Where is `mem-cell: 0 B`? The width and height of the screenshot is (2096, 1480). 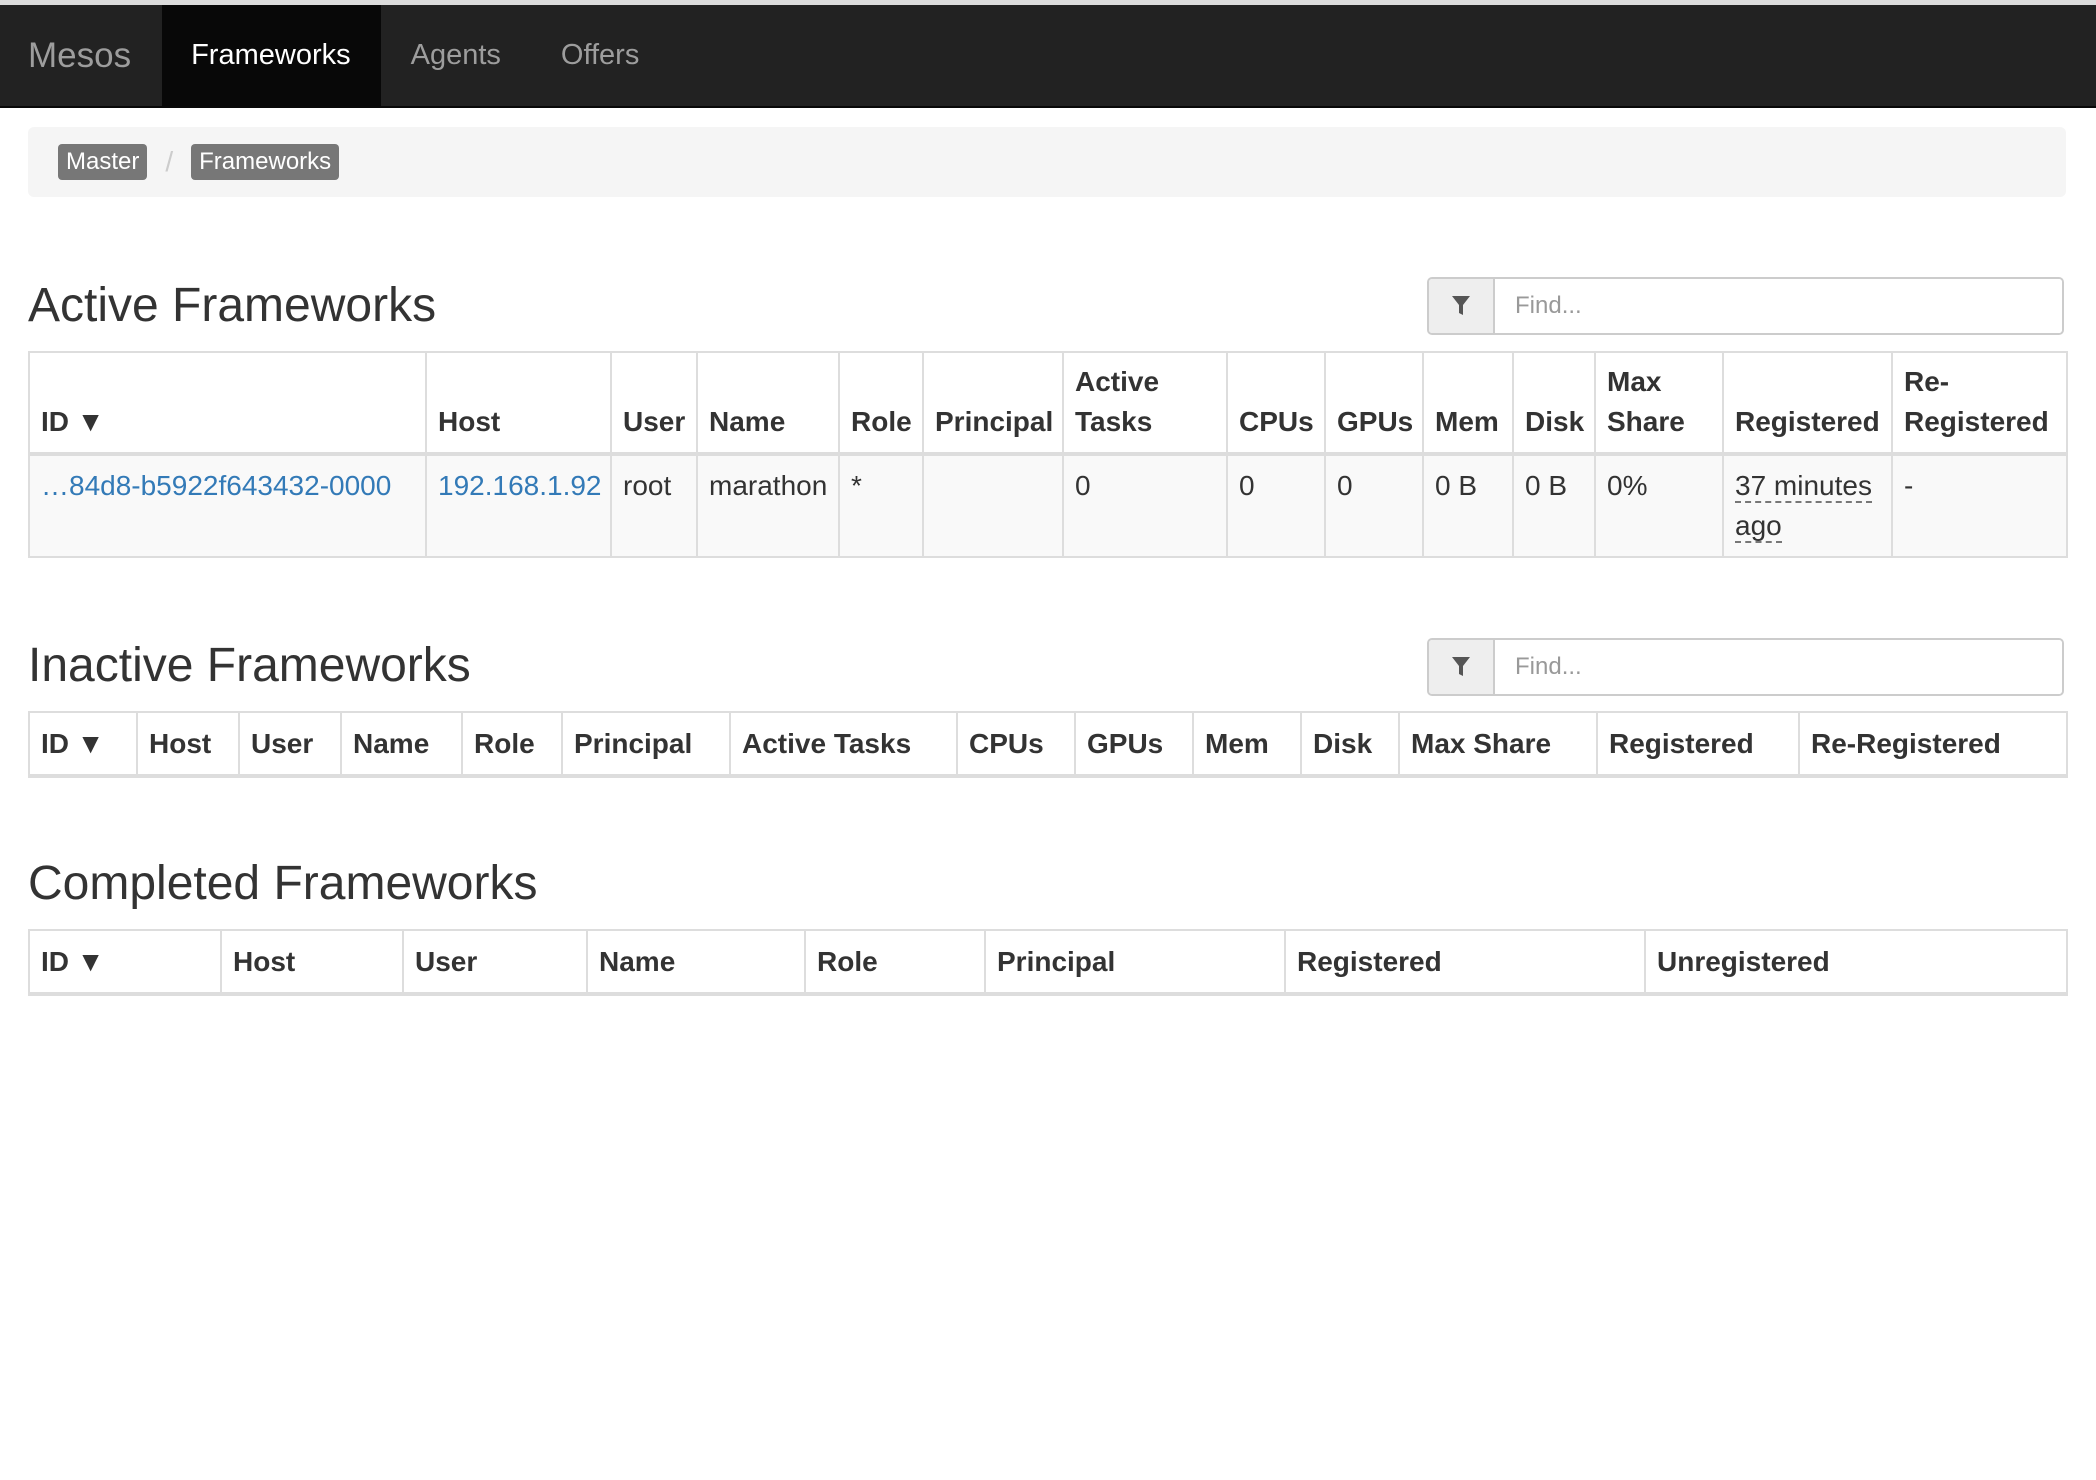
mem-cell: 0 B is located at coordinates (1468, 505).